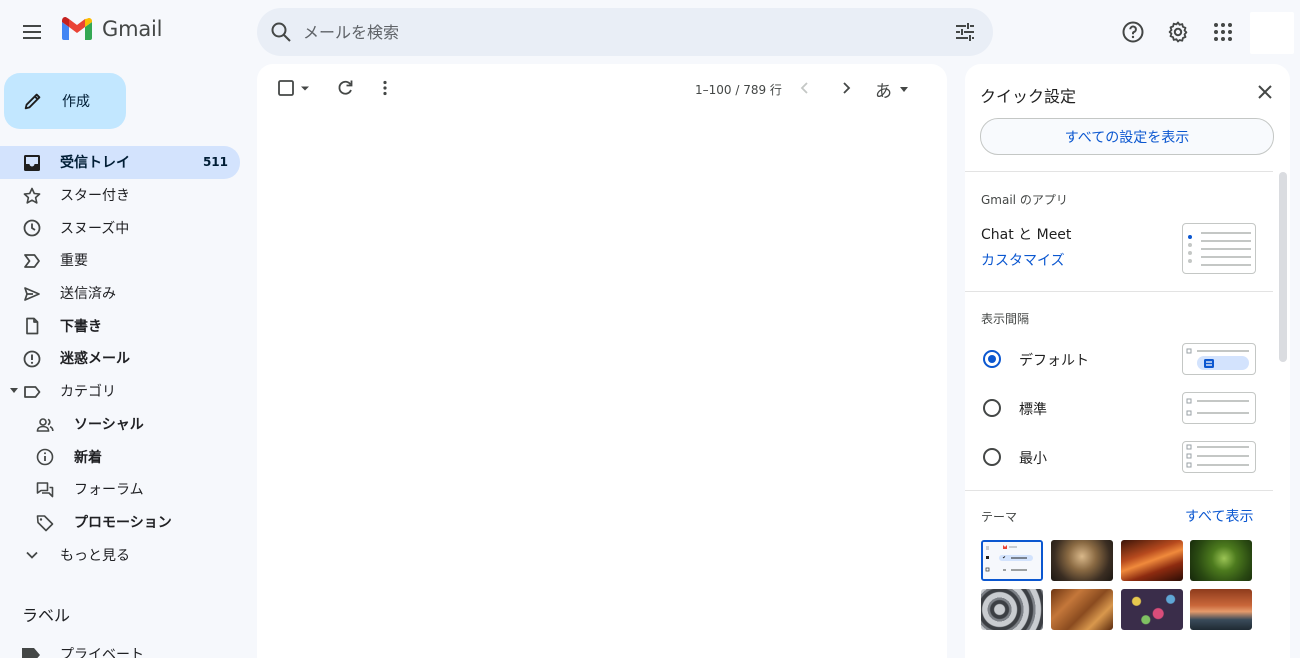  I want to click on google-apps-button, so click(1223, 32).